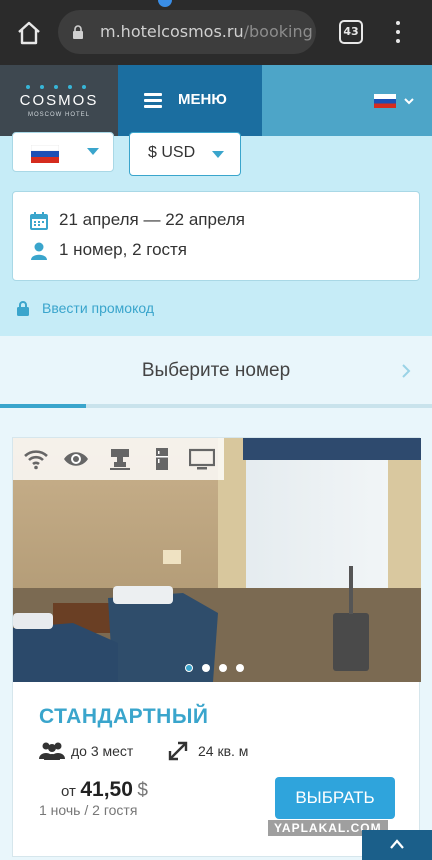  I want to click on menu-label: МЕНЮ, so click(202, 99).